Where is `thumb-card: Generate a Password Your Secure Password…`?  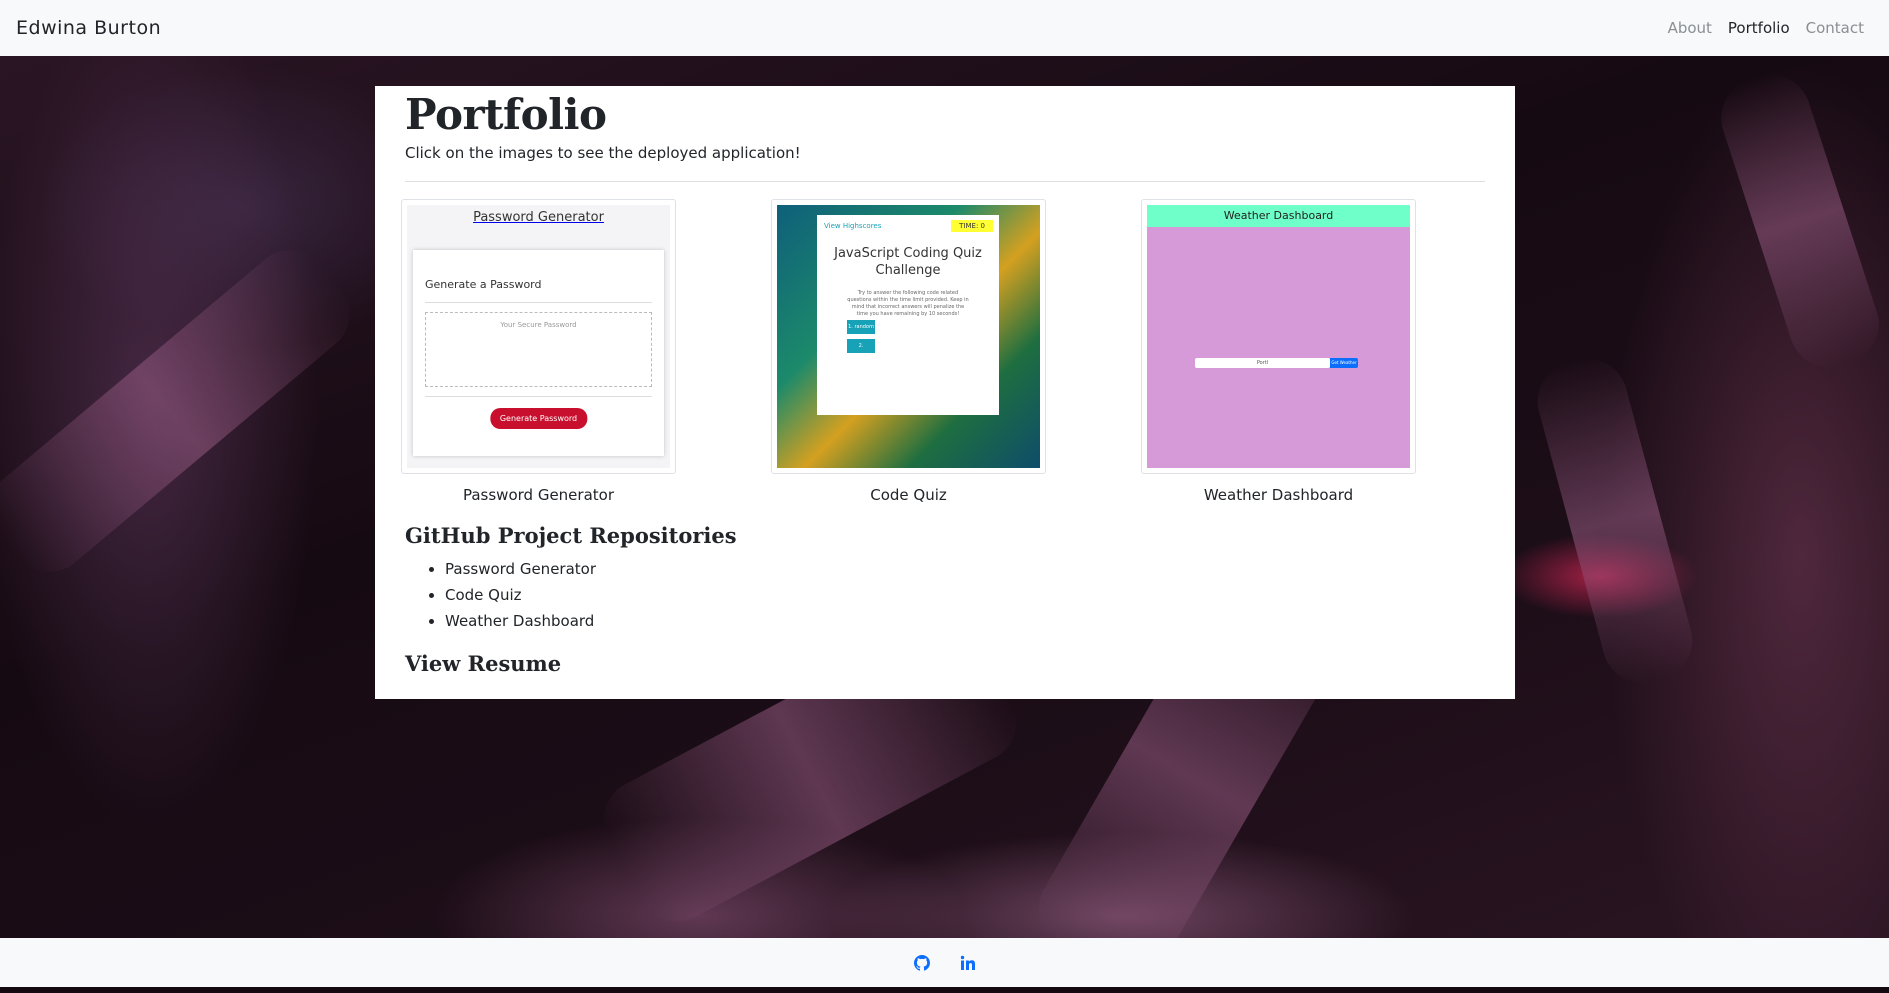
thumb-card: Generate a Password Your Secure Password… is located at coordinates (538, 353).